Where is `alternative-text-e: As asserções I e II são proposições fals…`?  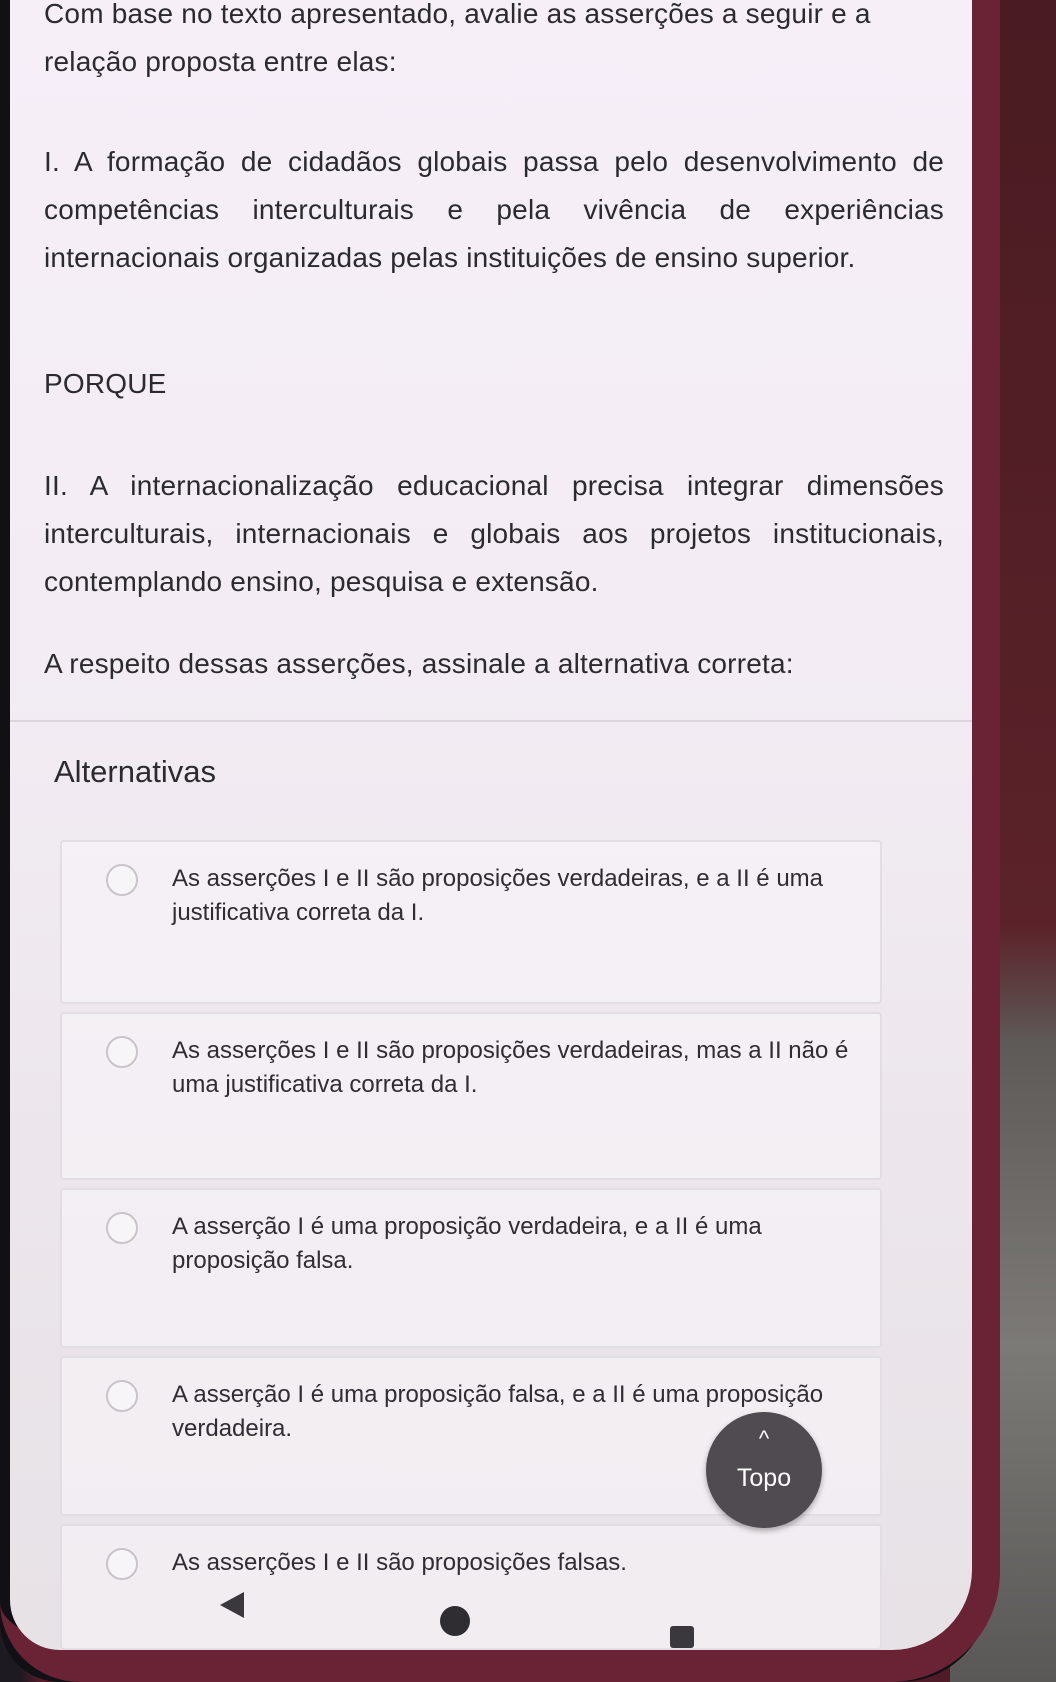 alternative-text-e: As asserções I e II são proposições fals… is located at coordinates (399, 1562).